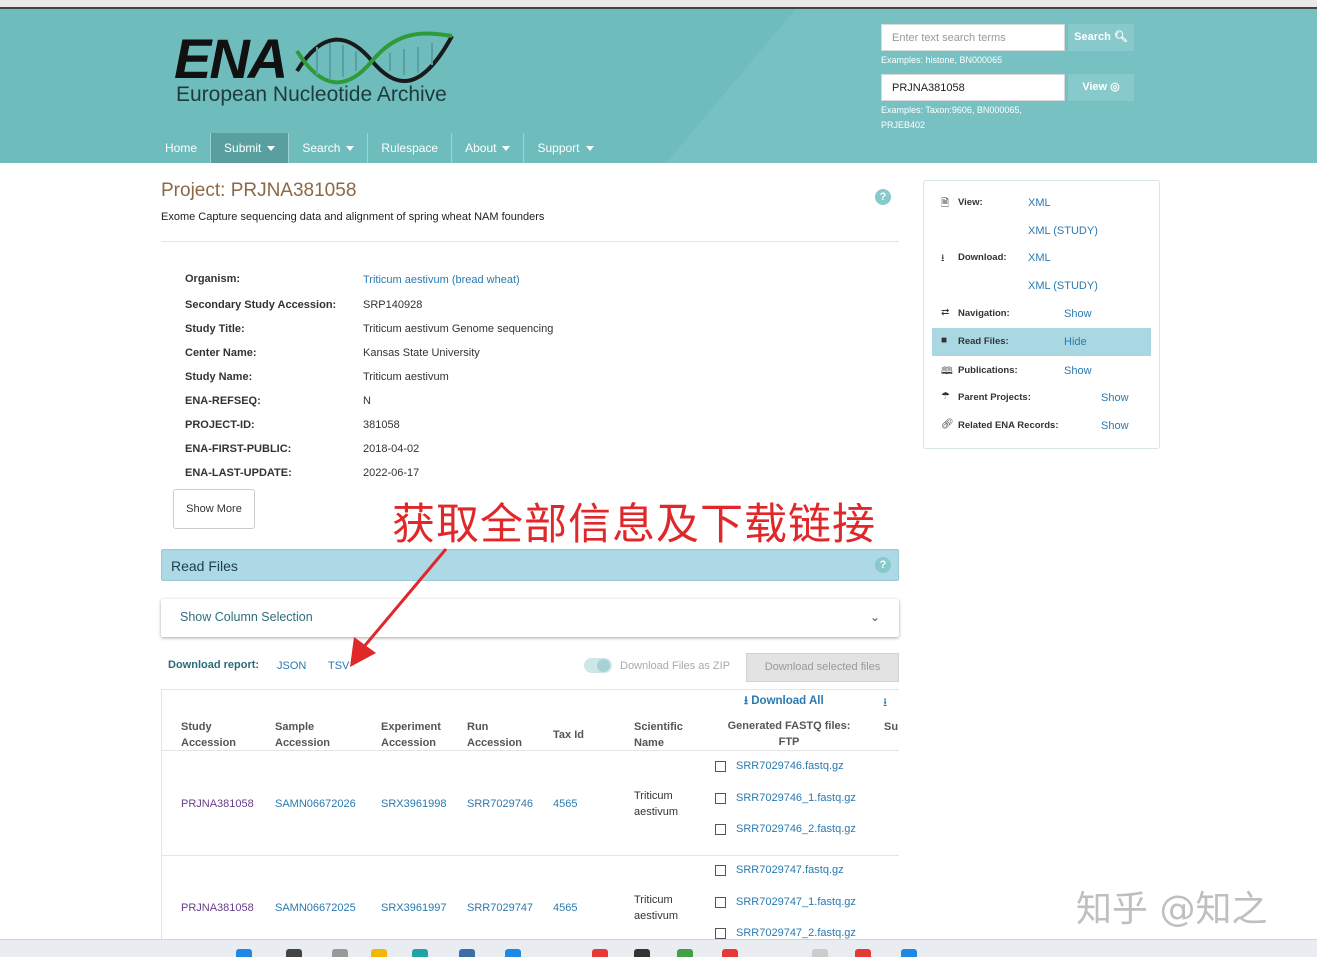 The height and width of the screenshot is (957, 1317). I want to click on search-icon: 🔍︎, so click(1120, 37).